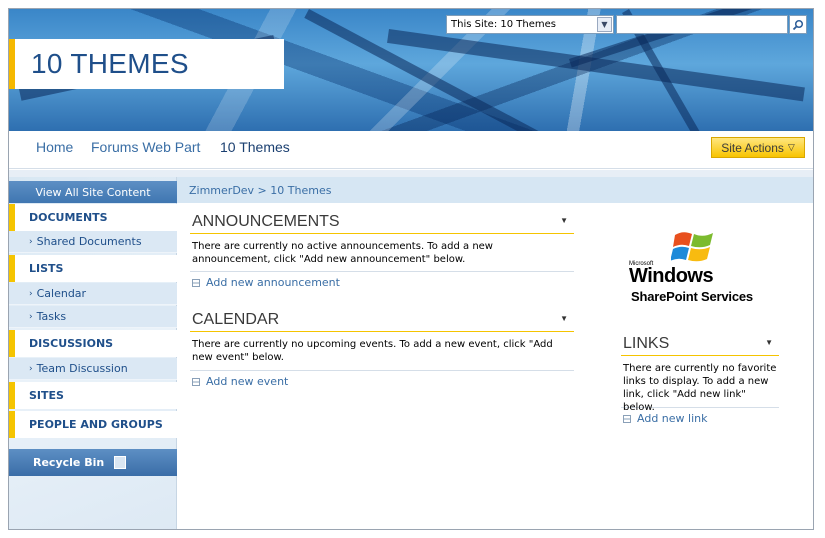  What do you see at coordinates (604, 24) in the screenshot?
I see `chevron-down-icon: ▼` at bounding box center [604, 24].